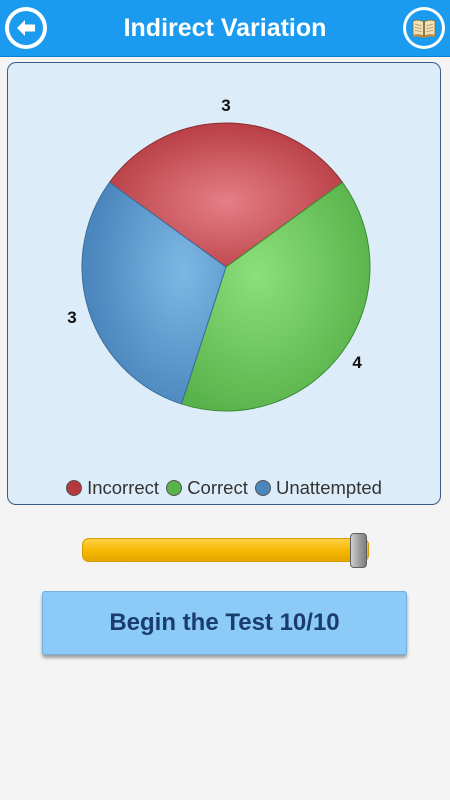 Image resolution: width=450 pixels, height=800 pixels. Describe the element at coordinates (224, 623) in the screenshot. I see `begin-test-button: Begin the Test 10/10` at that location.